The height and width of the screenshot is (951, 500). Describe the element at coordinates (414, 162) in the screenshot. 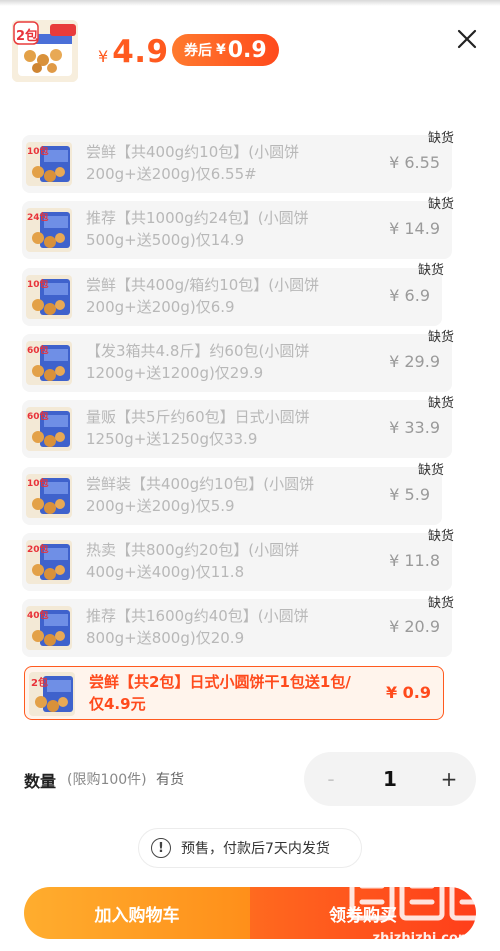

I see `option-price: ¥ 6.55` at that location.